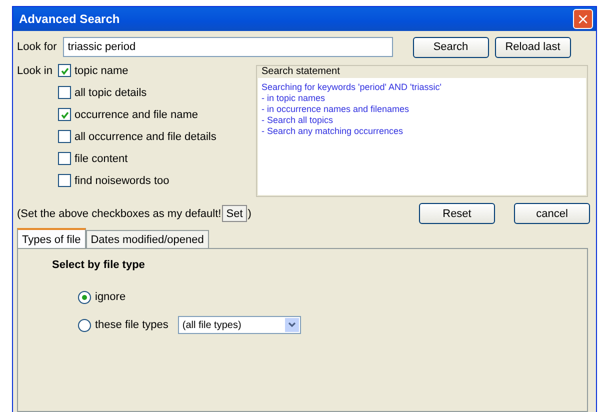  I want to click on search-field: triassic period, so click(227, 47).